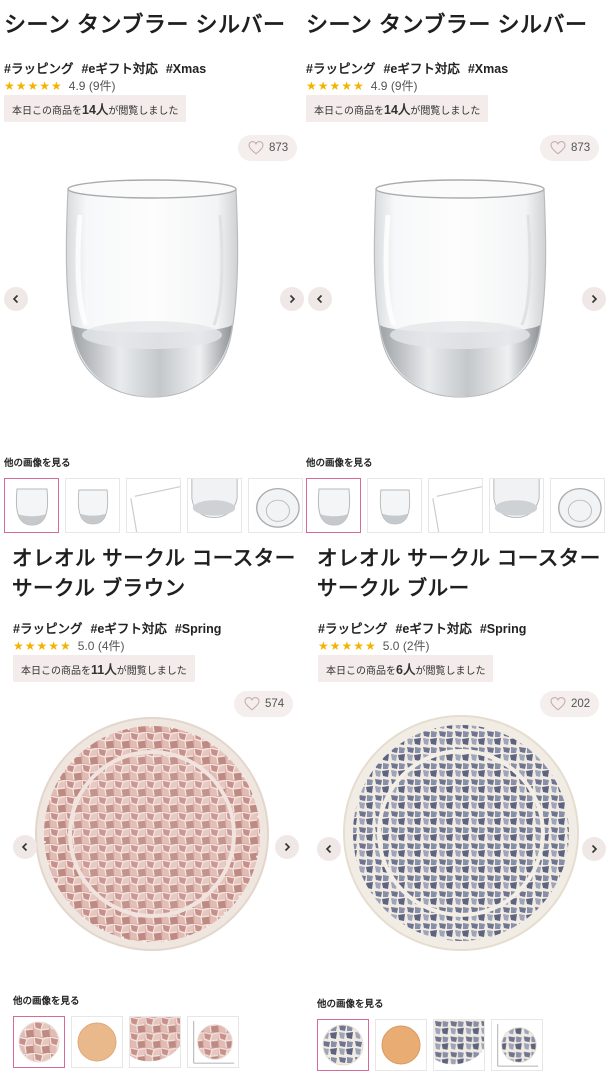 Image resolution: width=608 pixels, height=1080 pixels. I want to click on rating: ★★★★★ 5.0 (2件), so click(374, 645).